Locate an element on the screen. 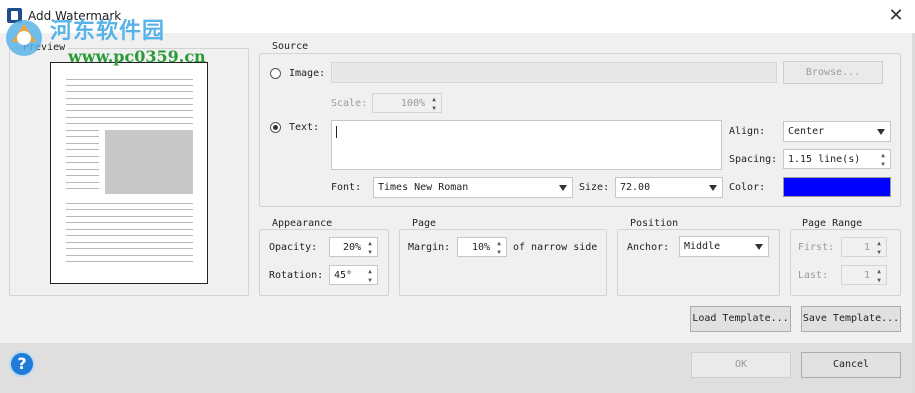 This screenshot has height=393, width=915. color-swatch-button is located at coordinates (837, 187).